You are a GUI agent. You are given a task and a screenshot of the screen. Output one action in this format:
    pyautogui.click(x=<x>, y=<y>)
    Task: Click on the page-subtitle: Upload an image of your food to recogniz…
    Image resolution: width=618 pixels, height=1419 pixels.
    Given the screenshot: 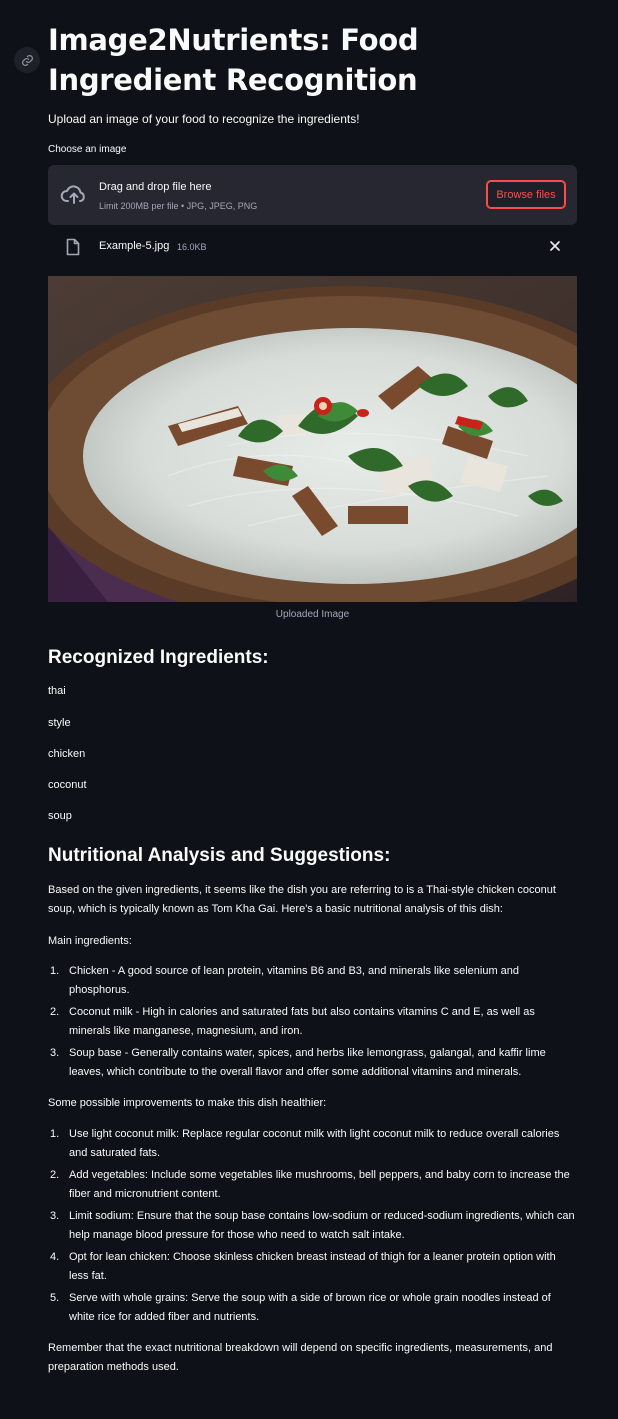 What is the action you would take?
    pyautogui.click(x=204, y=119)
    